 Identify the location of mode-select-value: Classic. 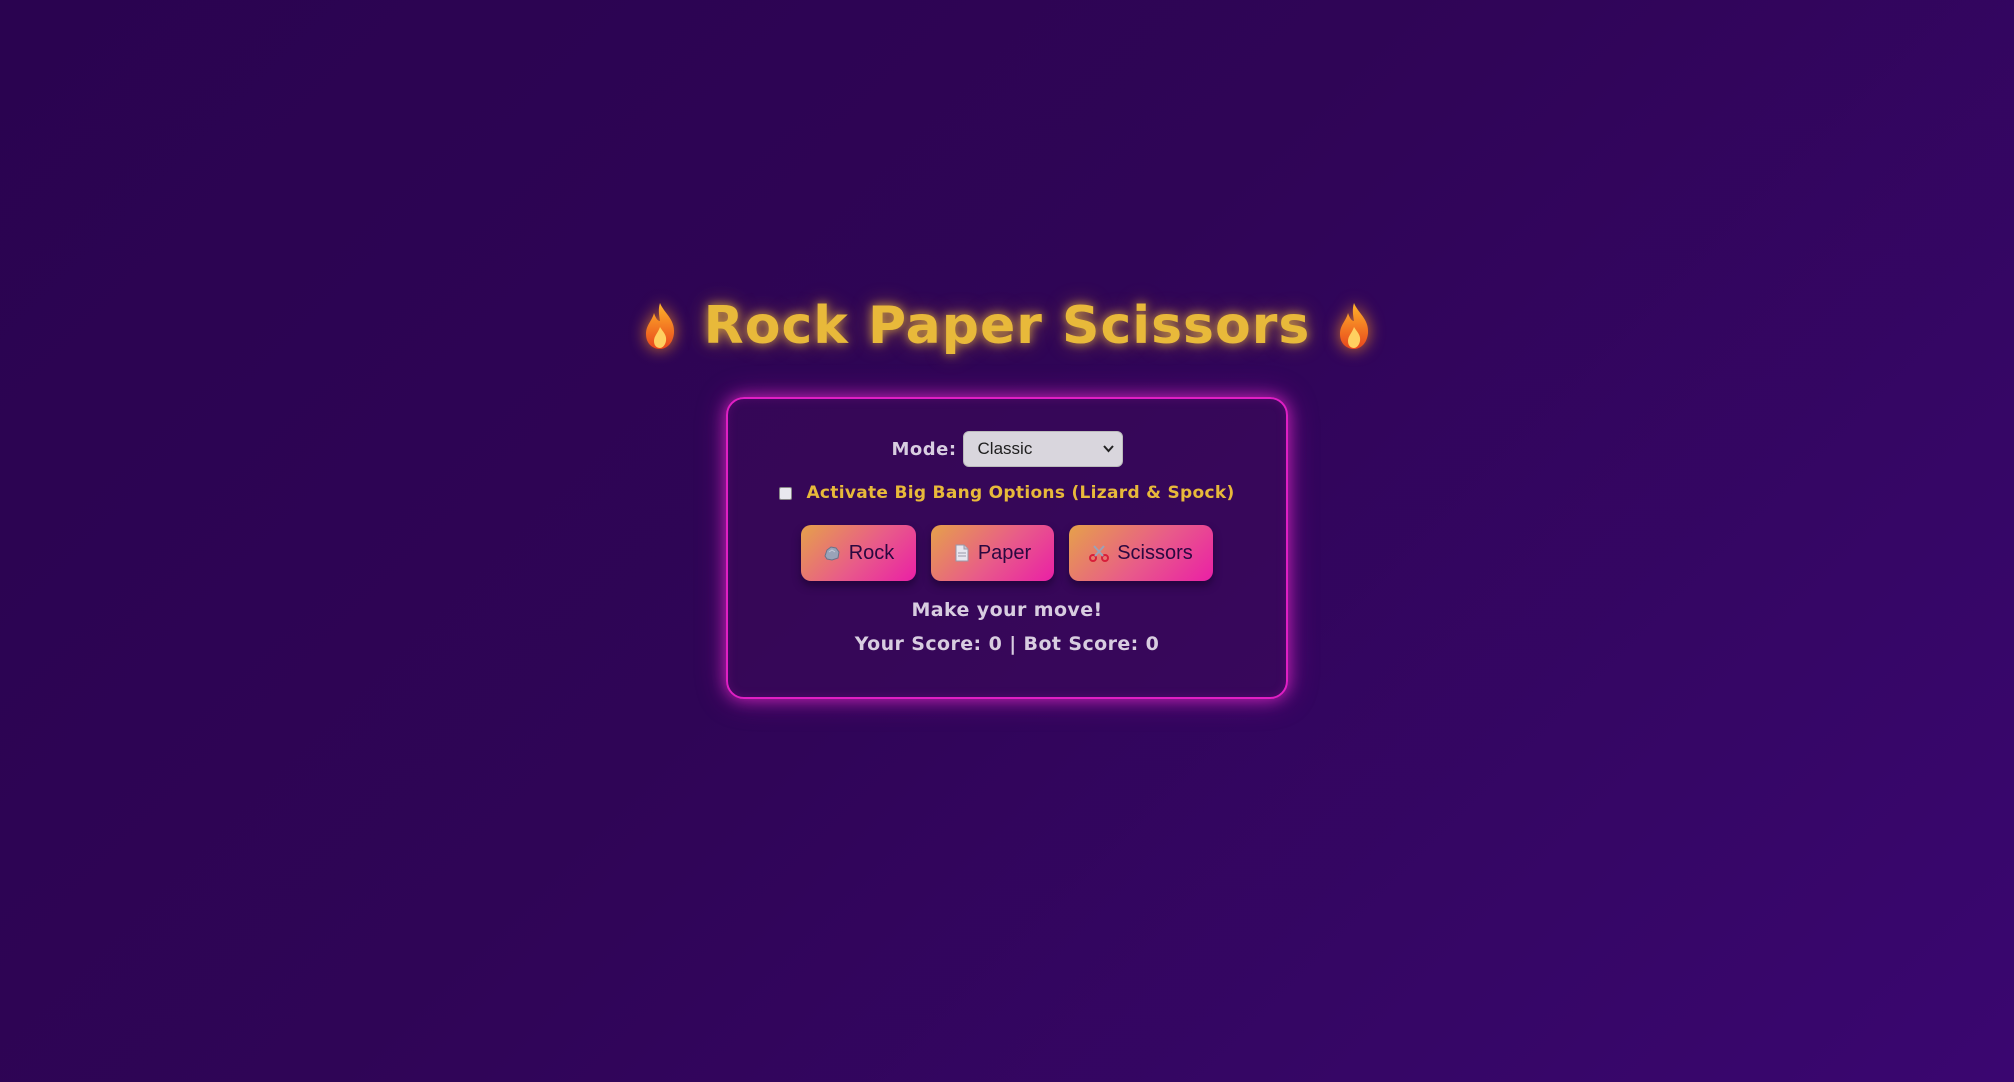
(1005, 448).